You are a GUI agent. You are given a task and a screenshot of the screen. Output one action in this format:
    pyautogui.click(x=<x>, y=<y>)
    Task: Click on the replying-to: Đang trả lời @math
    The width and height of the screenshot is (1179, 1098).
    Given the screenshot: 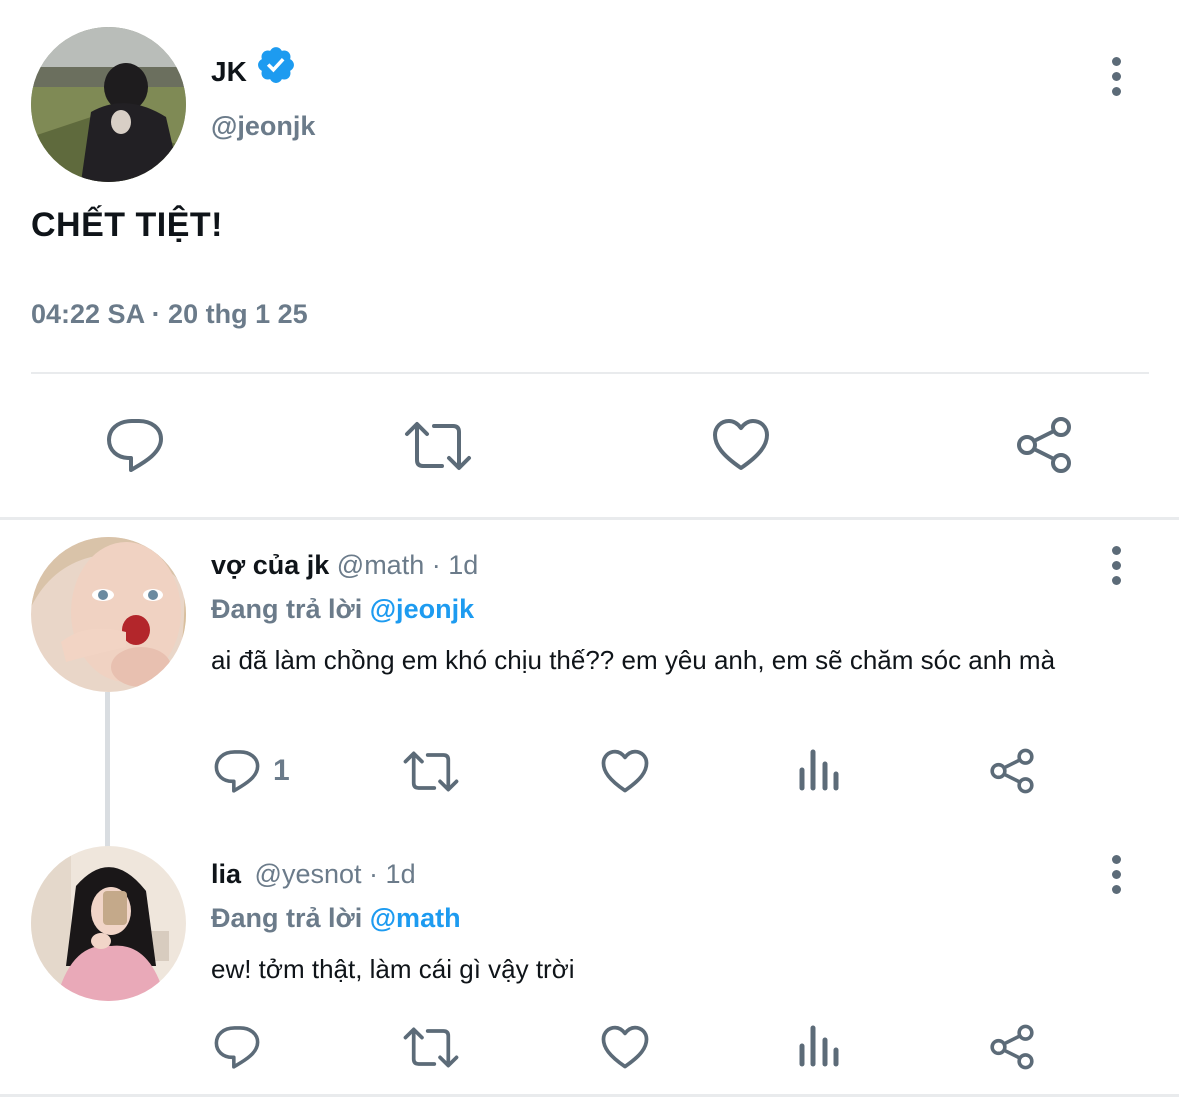 What is the action you would take?
    pyautogui.click(x=336, y=918)
    